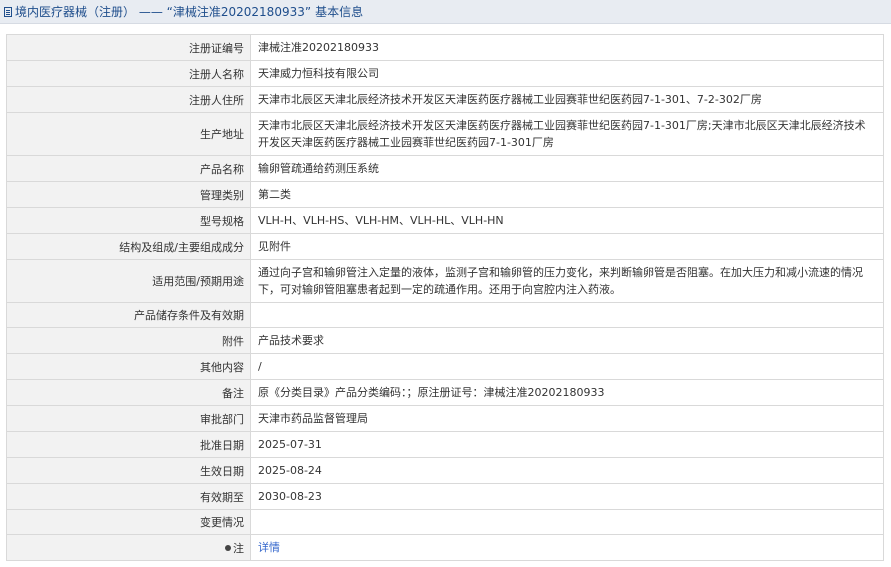 The width and height of the screenshot is (891, 567). What do you see at coordinates (567, 366) in the screenshot?
I see `field-value: /` at bounding box center [567, 366].